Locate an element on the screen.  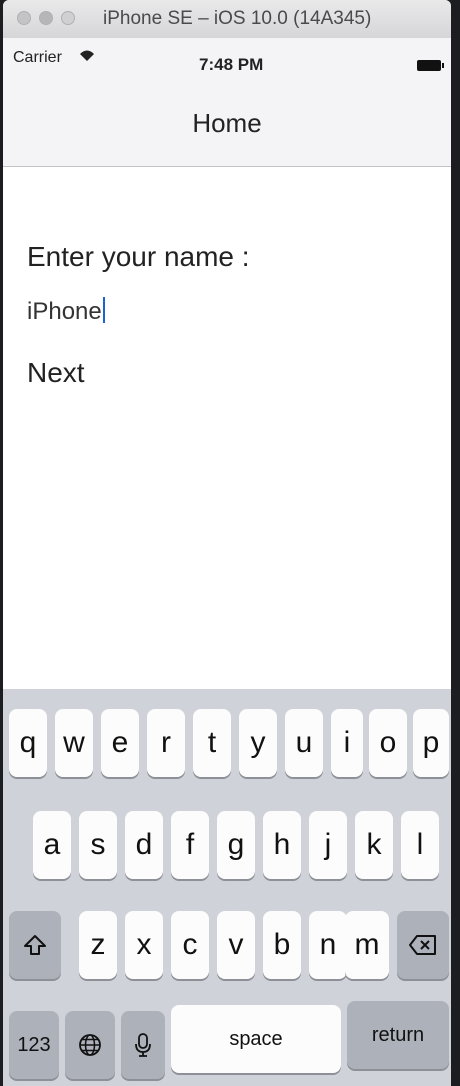
shift-key is located at coordinates (35, 945).